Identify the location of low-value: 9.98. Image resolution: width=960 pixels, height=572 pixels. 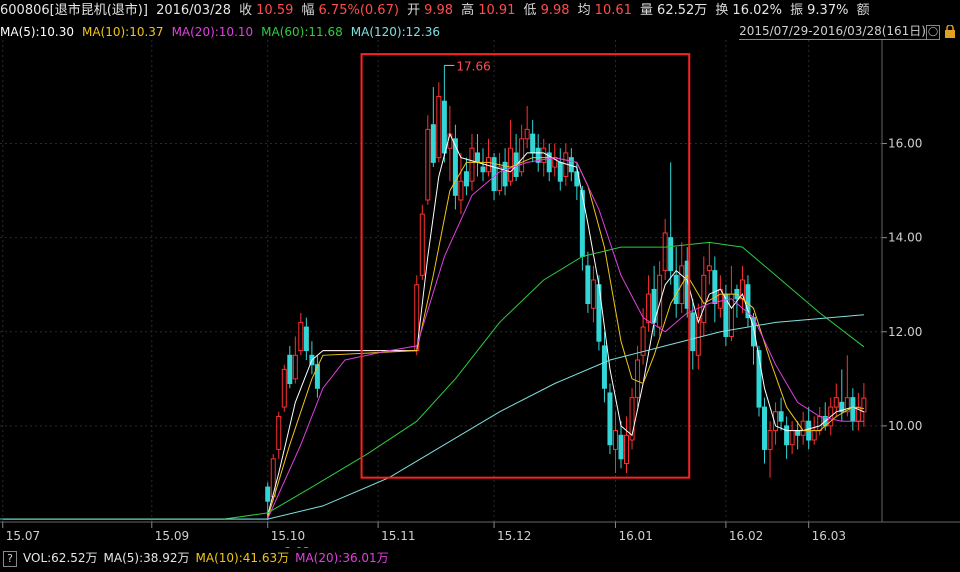
(555, 10).